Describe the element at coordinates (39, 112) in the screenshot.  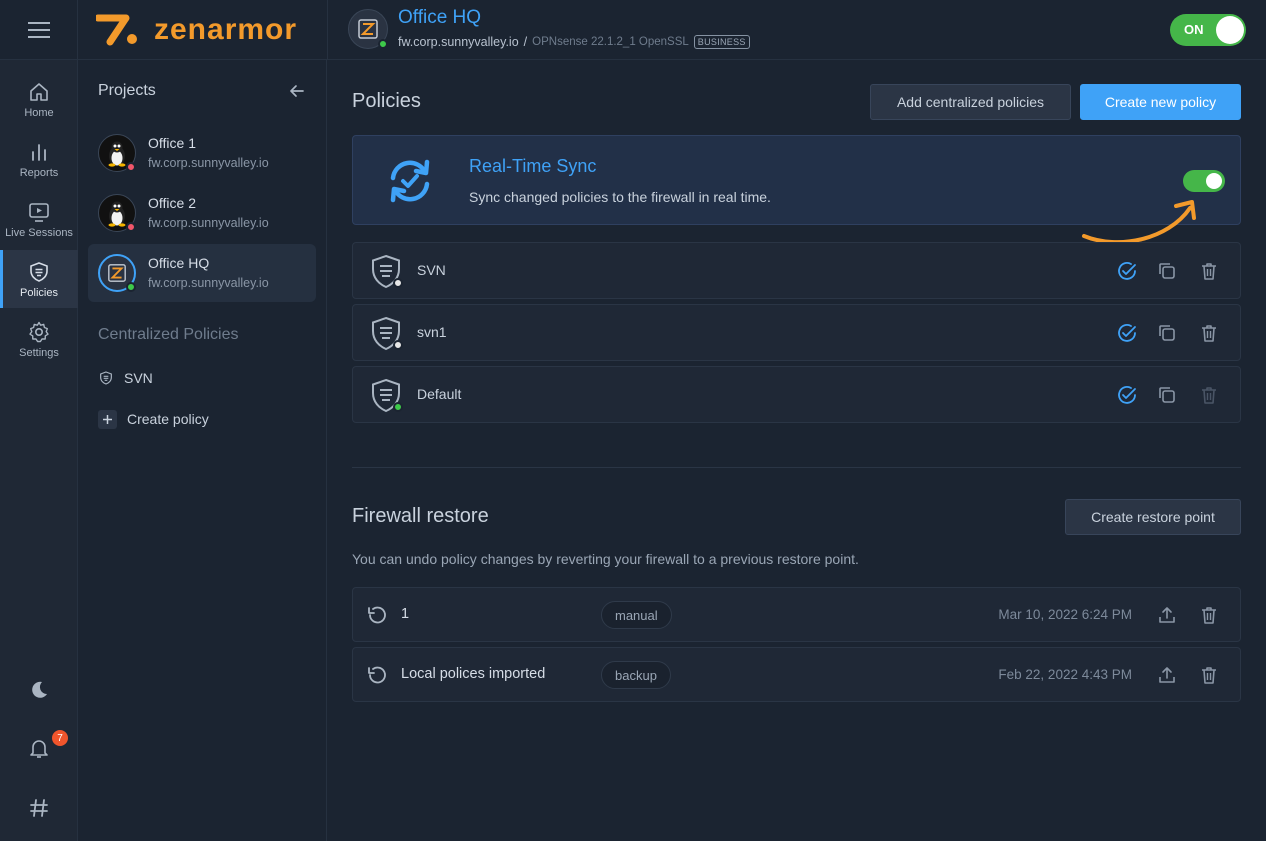
I see `nav-home-label: Home` at that location.